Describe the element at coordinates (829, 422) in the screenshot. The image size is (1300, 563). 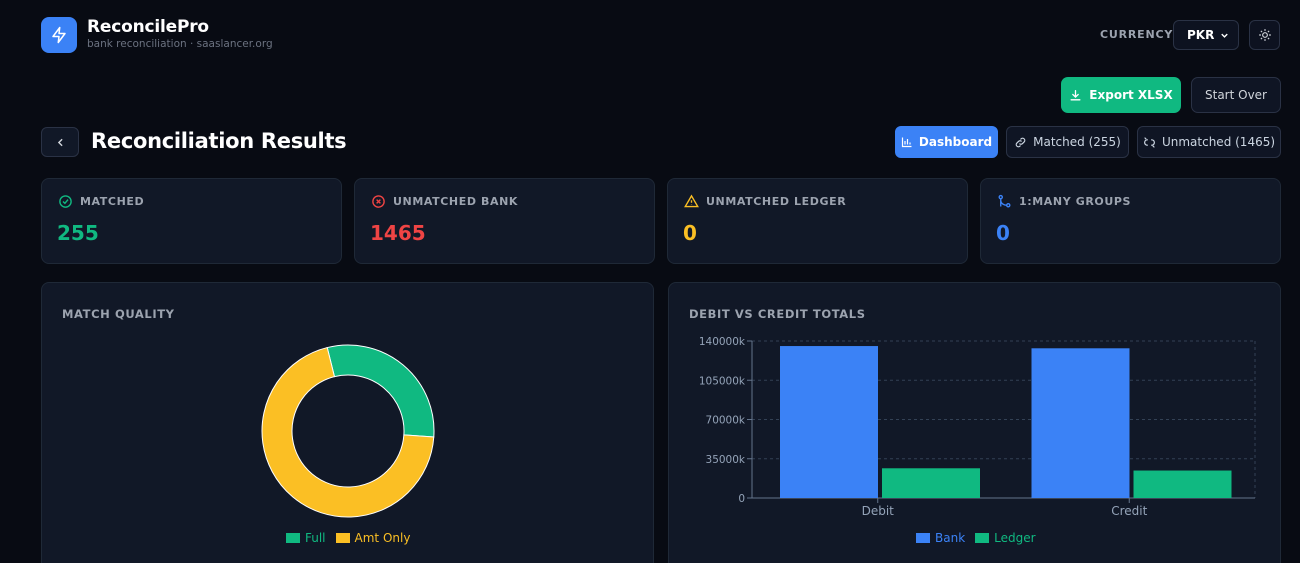
I see `bar-bank-debit` at that location.